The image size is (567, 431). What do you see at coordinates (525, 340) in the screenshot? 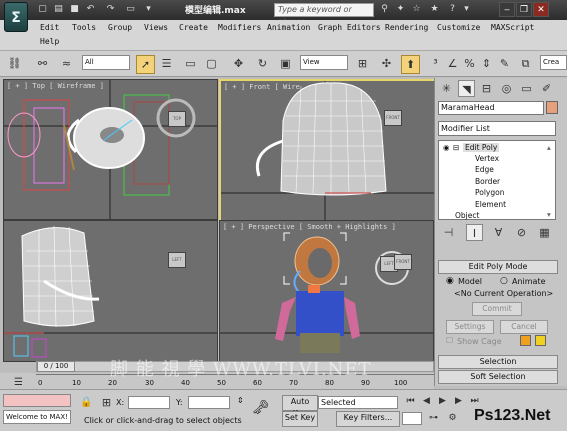
I see `cage-color-swatch` at bounding box center [525, 340].